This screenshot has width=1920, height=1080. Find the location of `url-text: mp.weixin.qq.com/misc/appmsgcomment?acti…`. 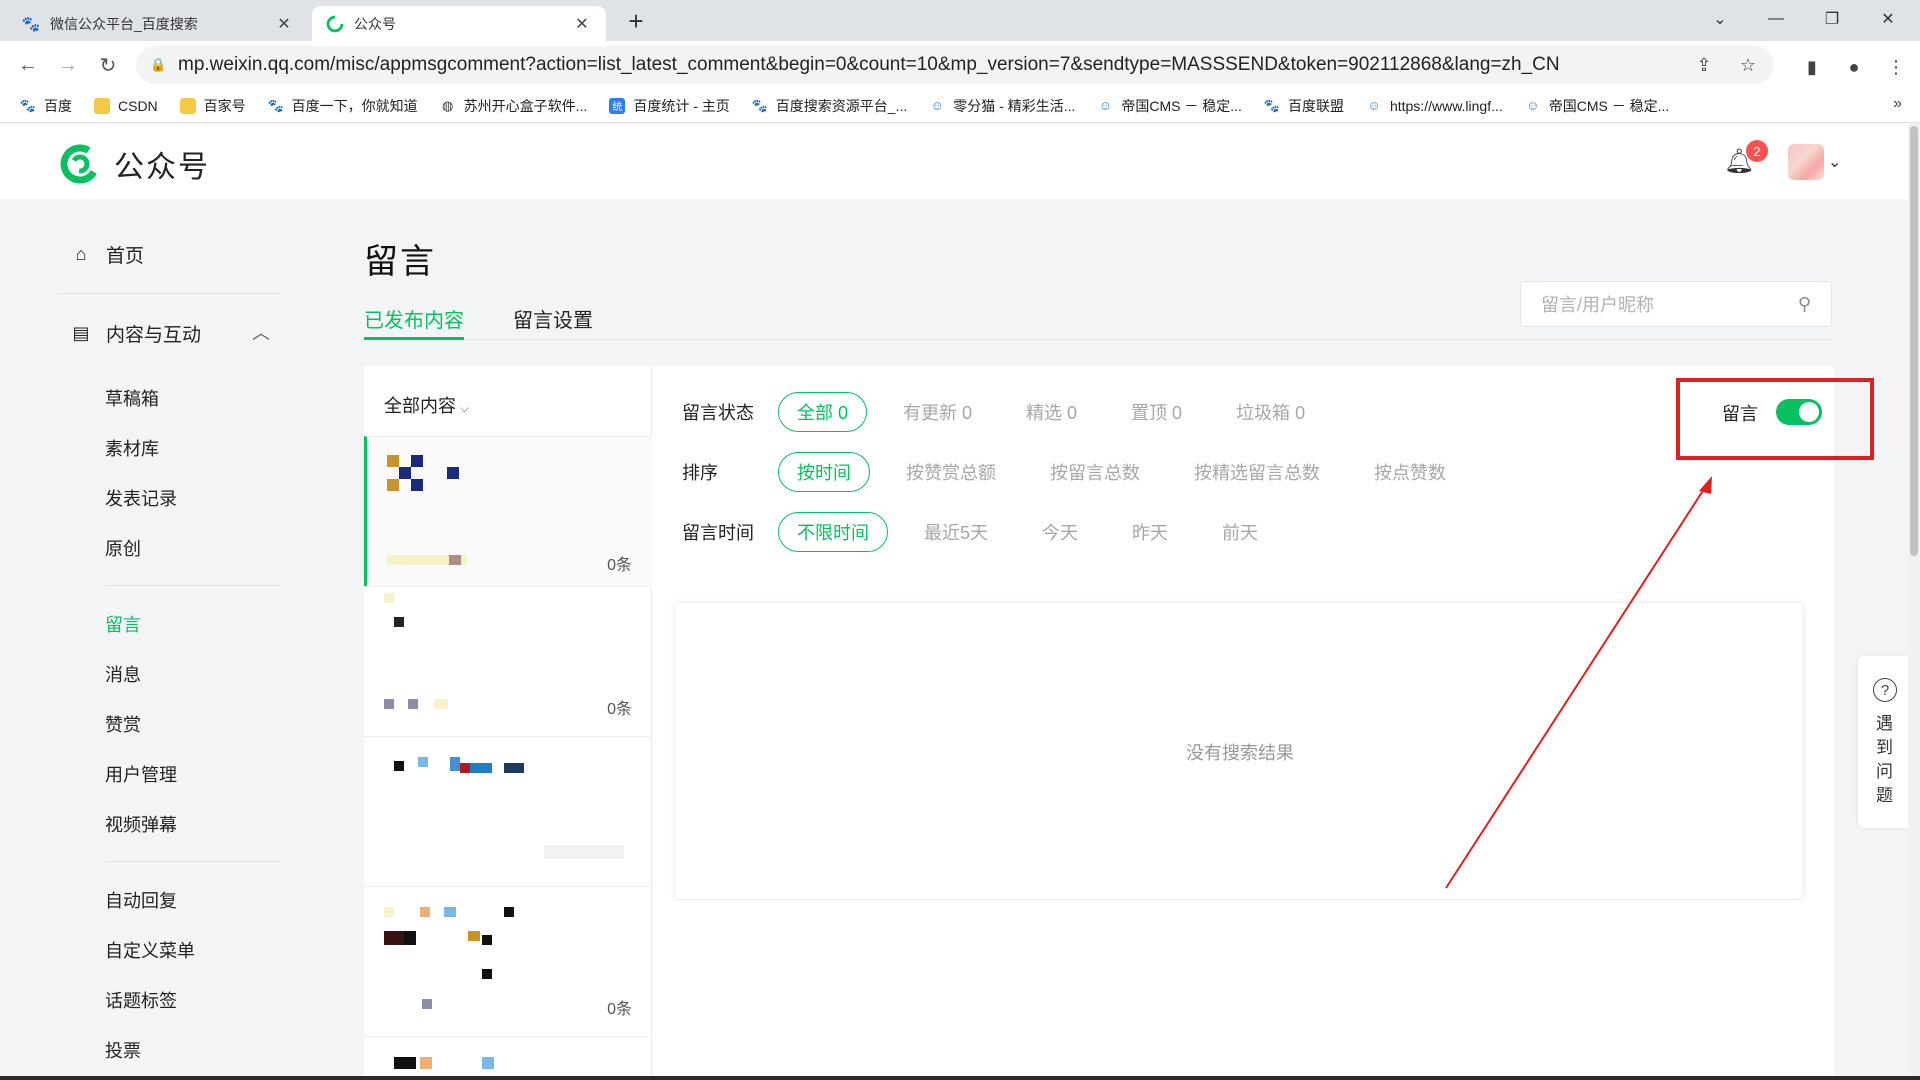

url-text: mp.weixin.qq.com/misc/appmsgcomment?acti… is located at coordinates (925, 65).